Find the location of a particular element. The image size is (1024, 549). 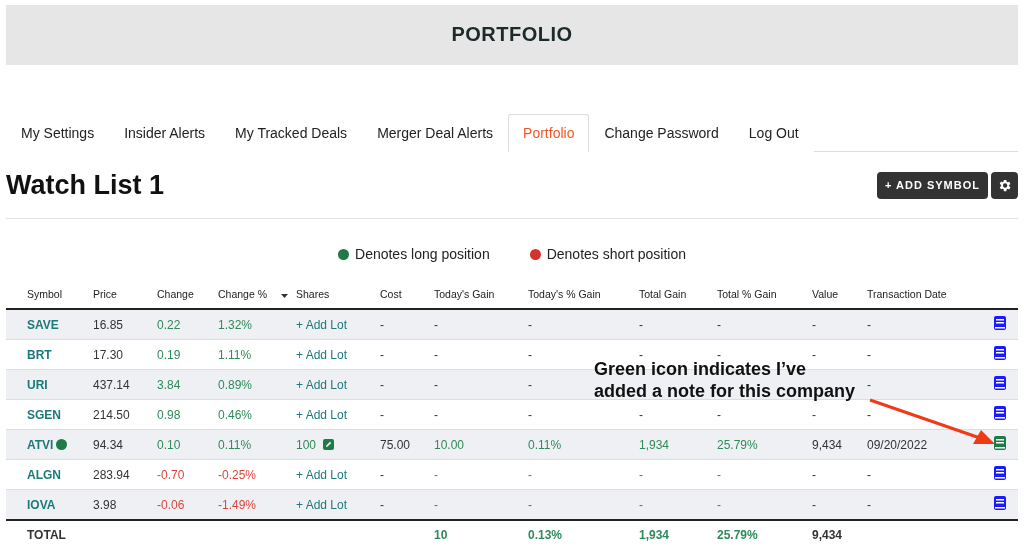

table-cell: 283.94 is located at coordinates (111, 474).